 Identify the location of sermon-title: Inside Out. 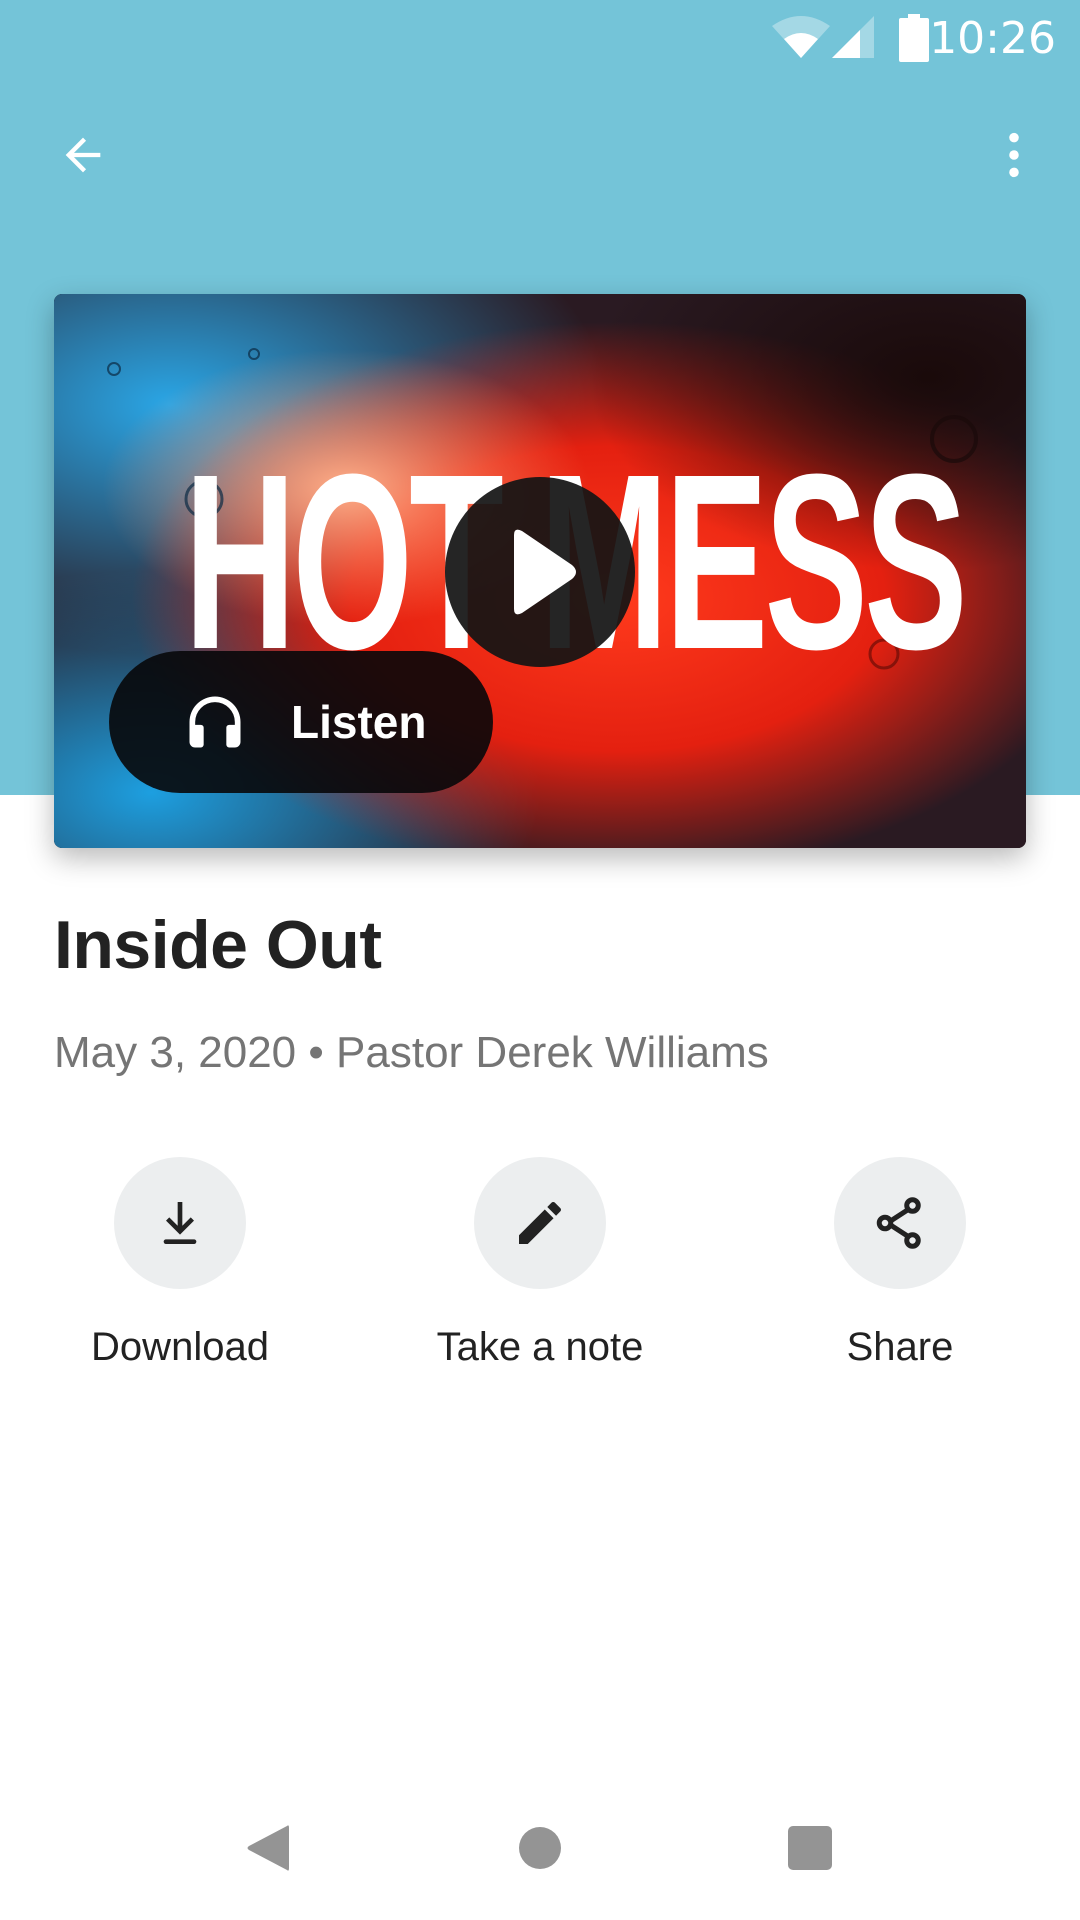
(218, 945).